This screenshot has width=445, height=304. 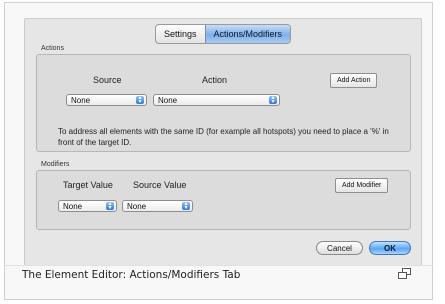 I want to click on ok-button: OK, so click(x=390, y=248).